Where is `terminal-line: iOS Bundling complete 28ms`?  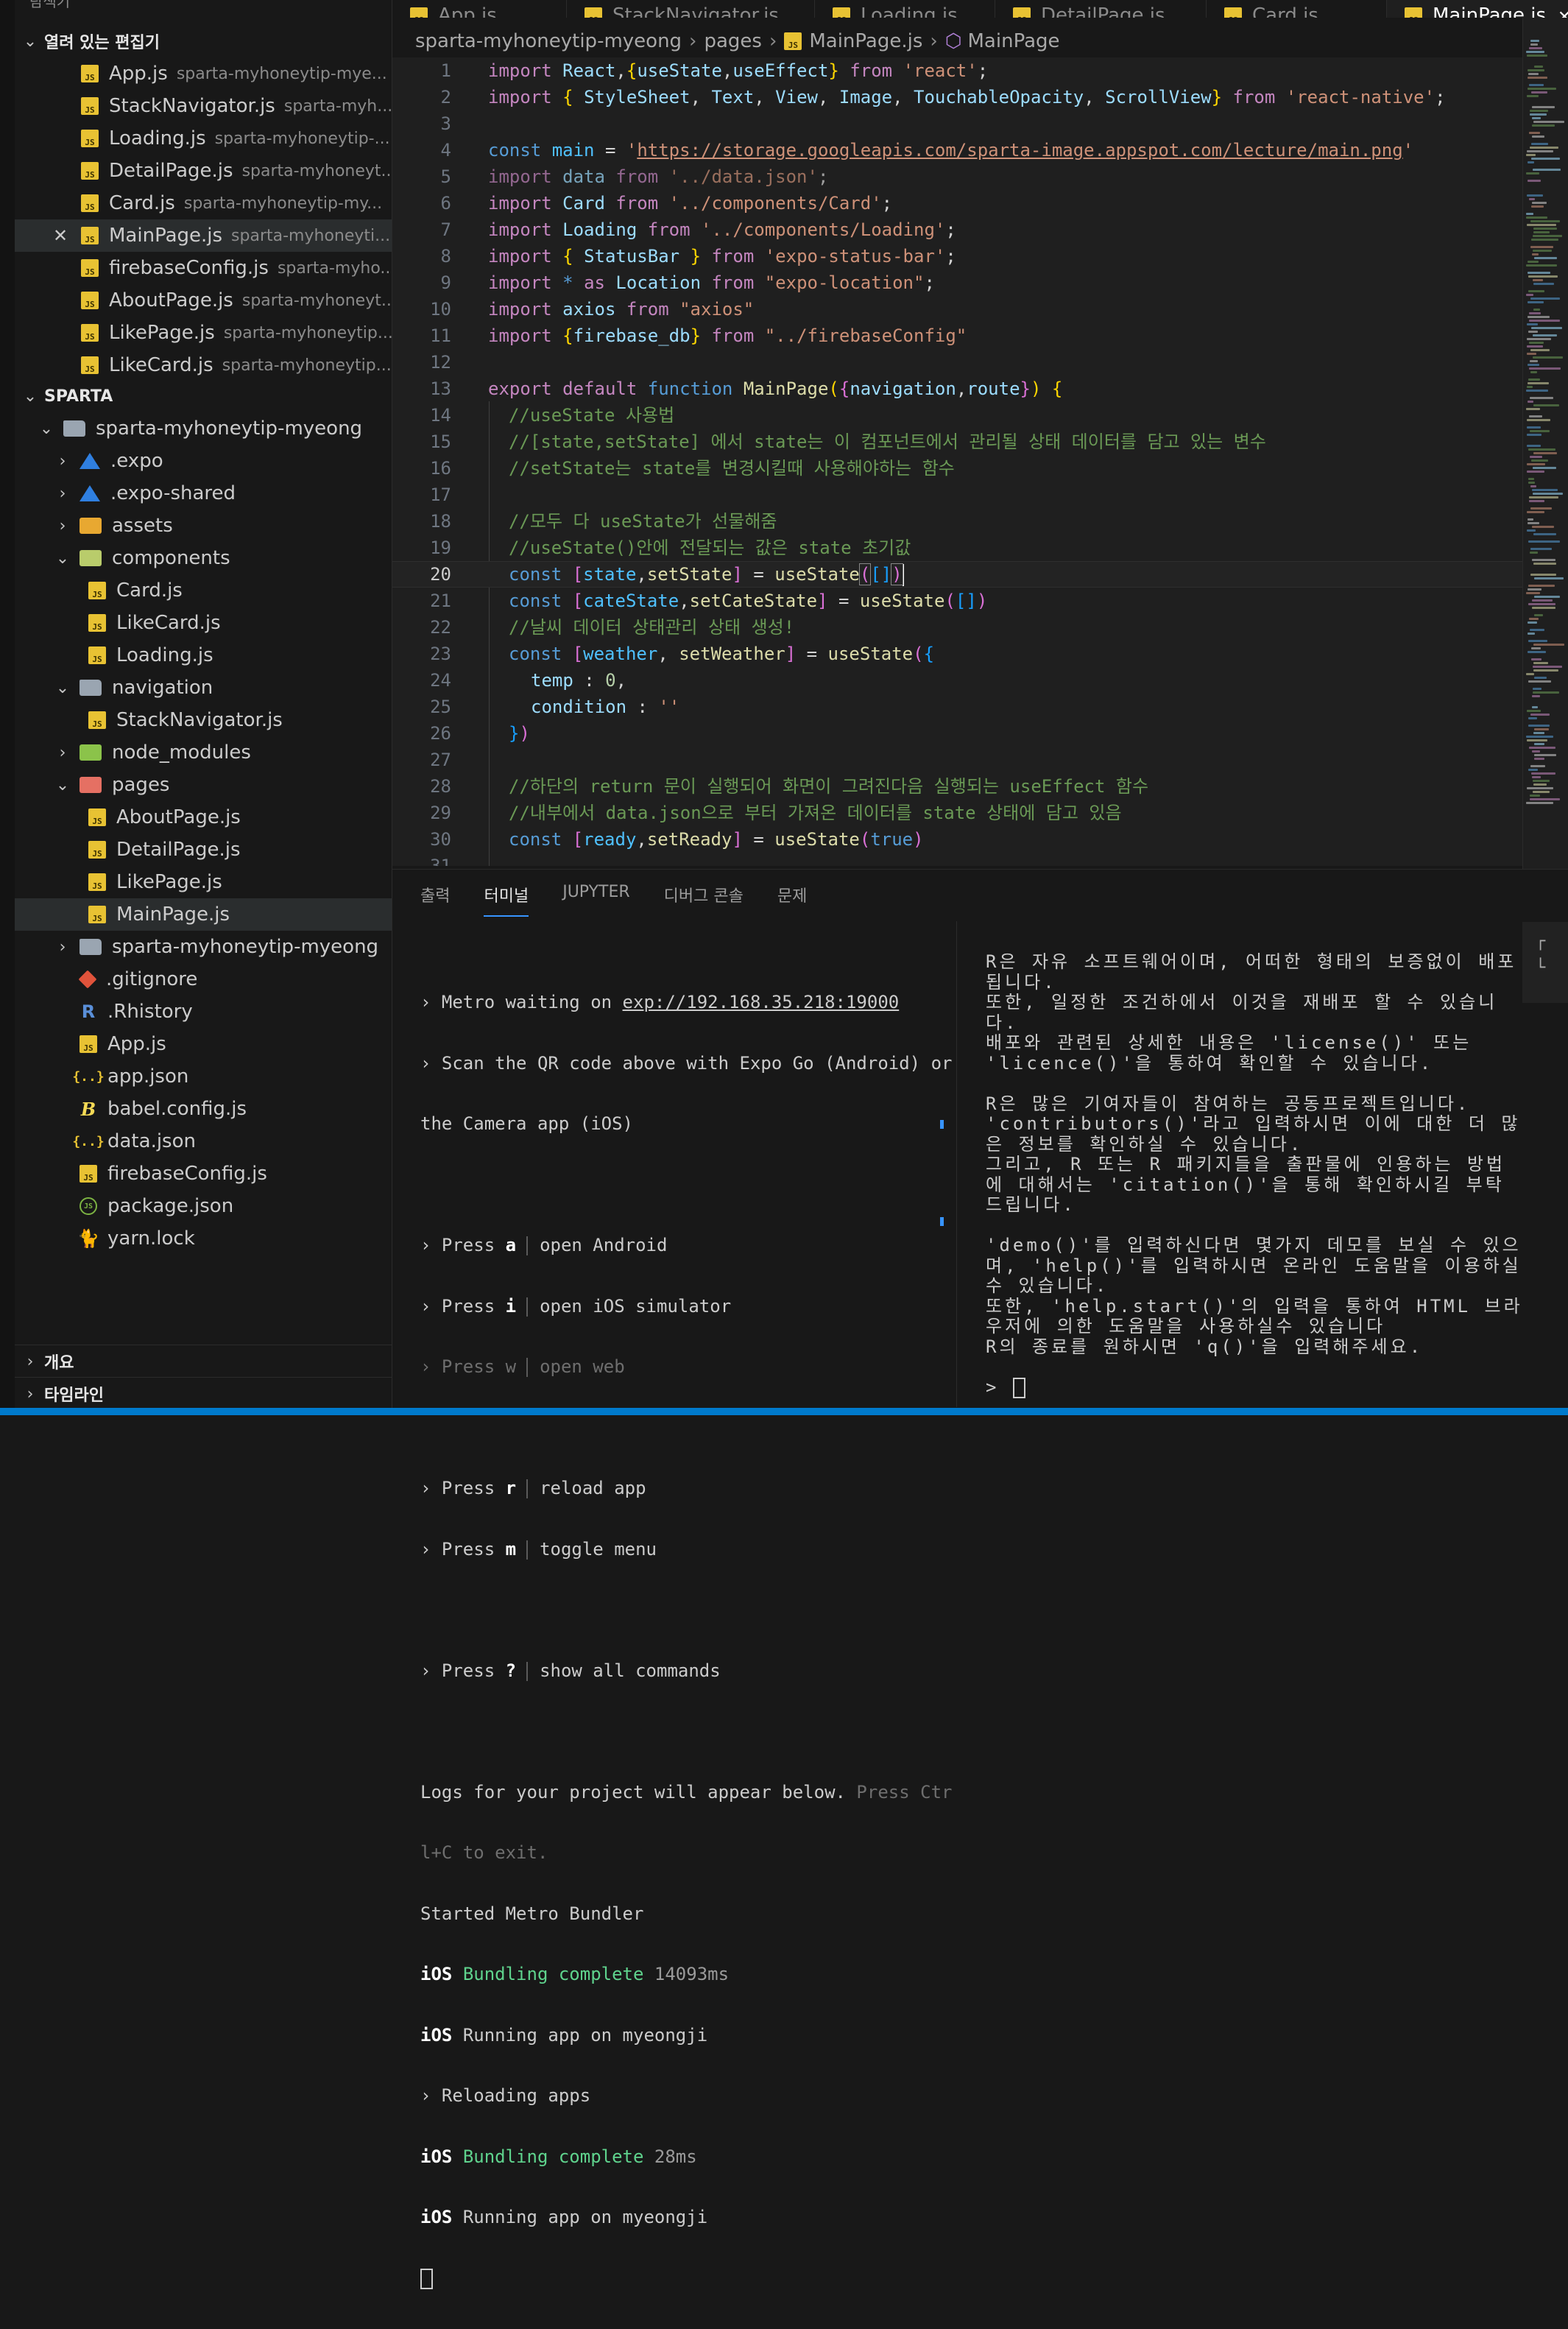 terminal-line: iOS Bundling complete 28ms is located at coordinates (558, 2156).